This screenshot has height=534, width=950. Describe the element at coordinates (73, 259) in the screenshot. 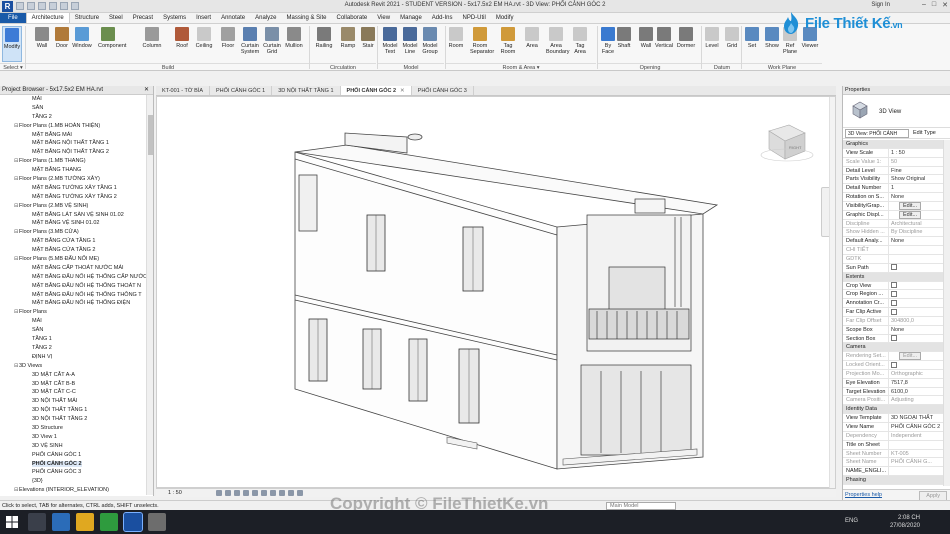

I see `tree-group: ⊟Floor Plans (5.MB ĐẤU NỐI ME)` at that location.